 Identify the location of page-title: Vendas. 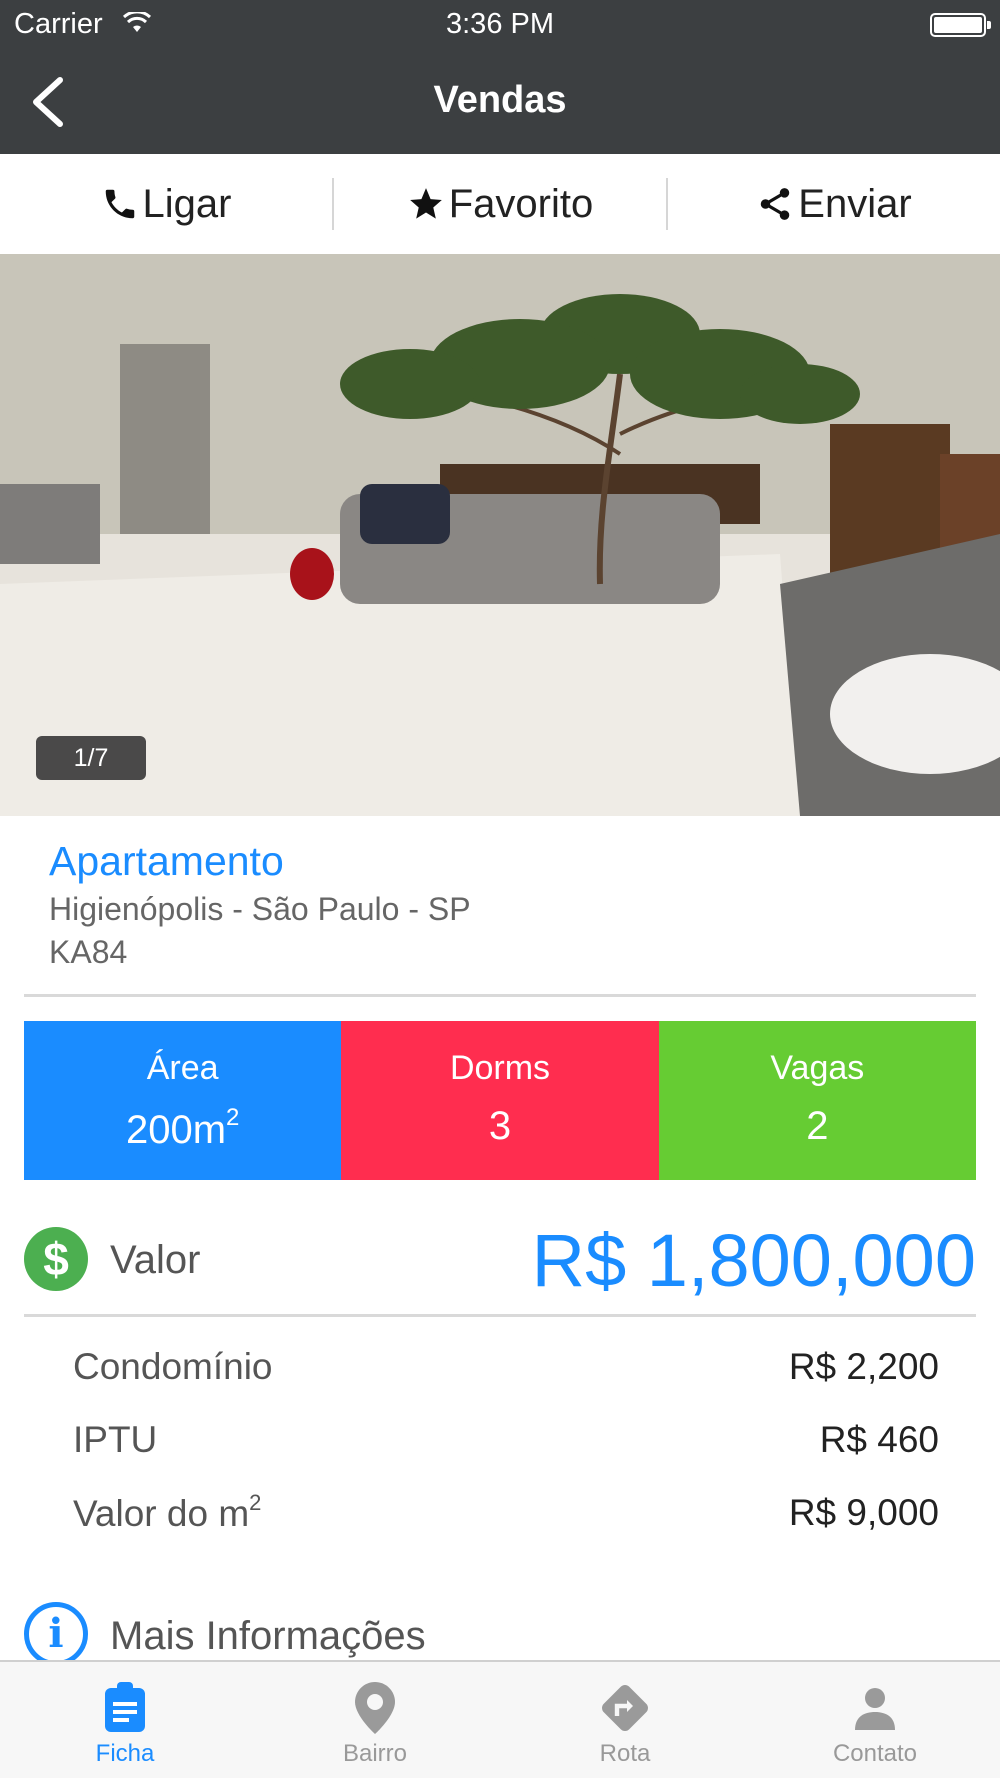
(500, 100).